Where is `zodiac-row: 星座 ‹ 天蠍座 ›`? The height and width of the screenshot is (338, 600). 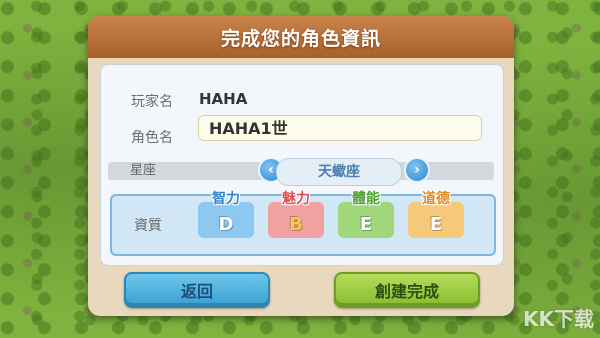 zodiac-row: 星座 ‹ 天蠍座 › is located at coordinates (301, 171).